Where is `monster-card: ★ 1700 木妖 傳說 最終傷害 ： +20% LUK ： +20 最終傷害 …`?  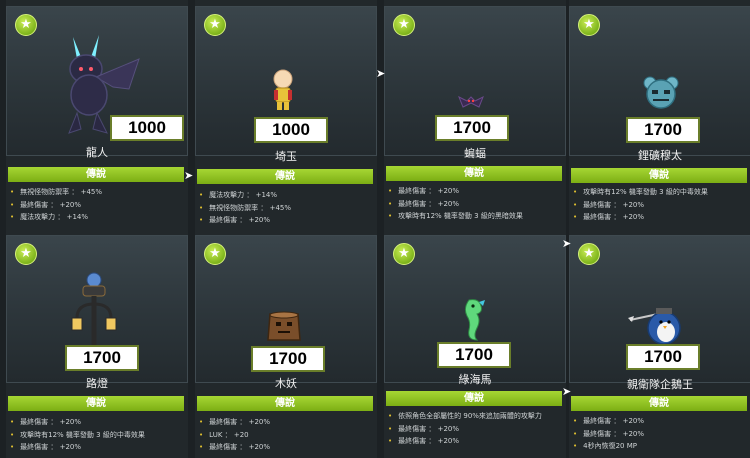
monster-card: ★ 1700 木妖 傳說 最終傷害 ： +20% LUK ： +20 最終傷害 … is located at coordinates (286, 343).